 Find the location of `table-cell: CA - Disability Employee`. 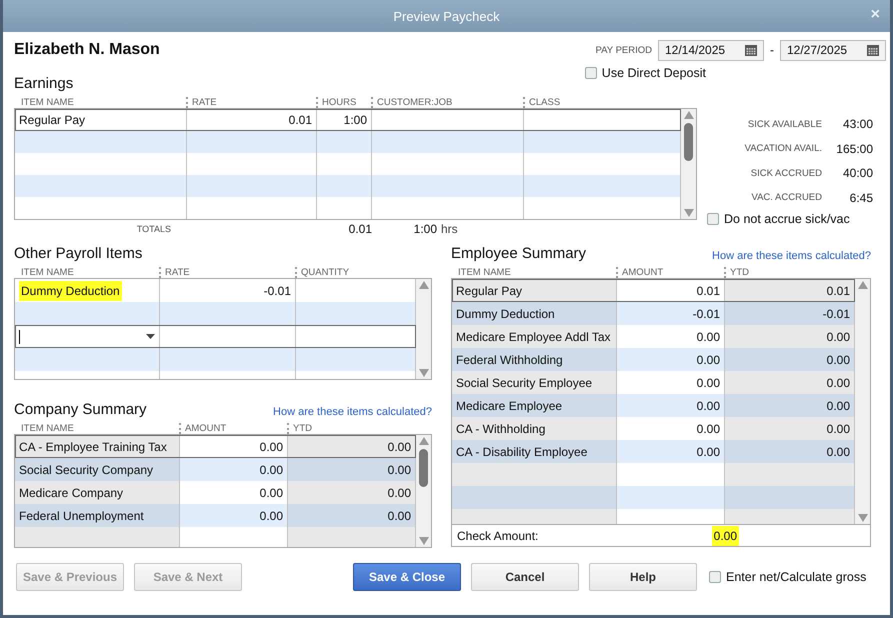

table-cell: CA - Disability Employee is located at coordinates (534, 451).